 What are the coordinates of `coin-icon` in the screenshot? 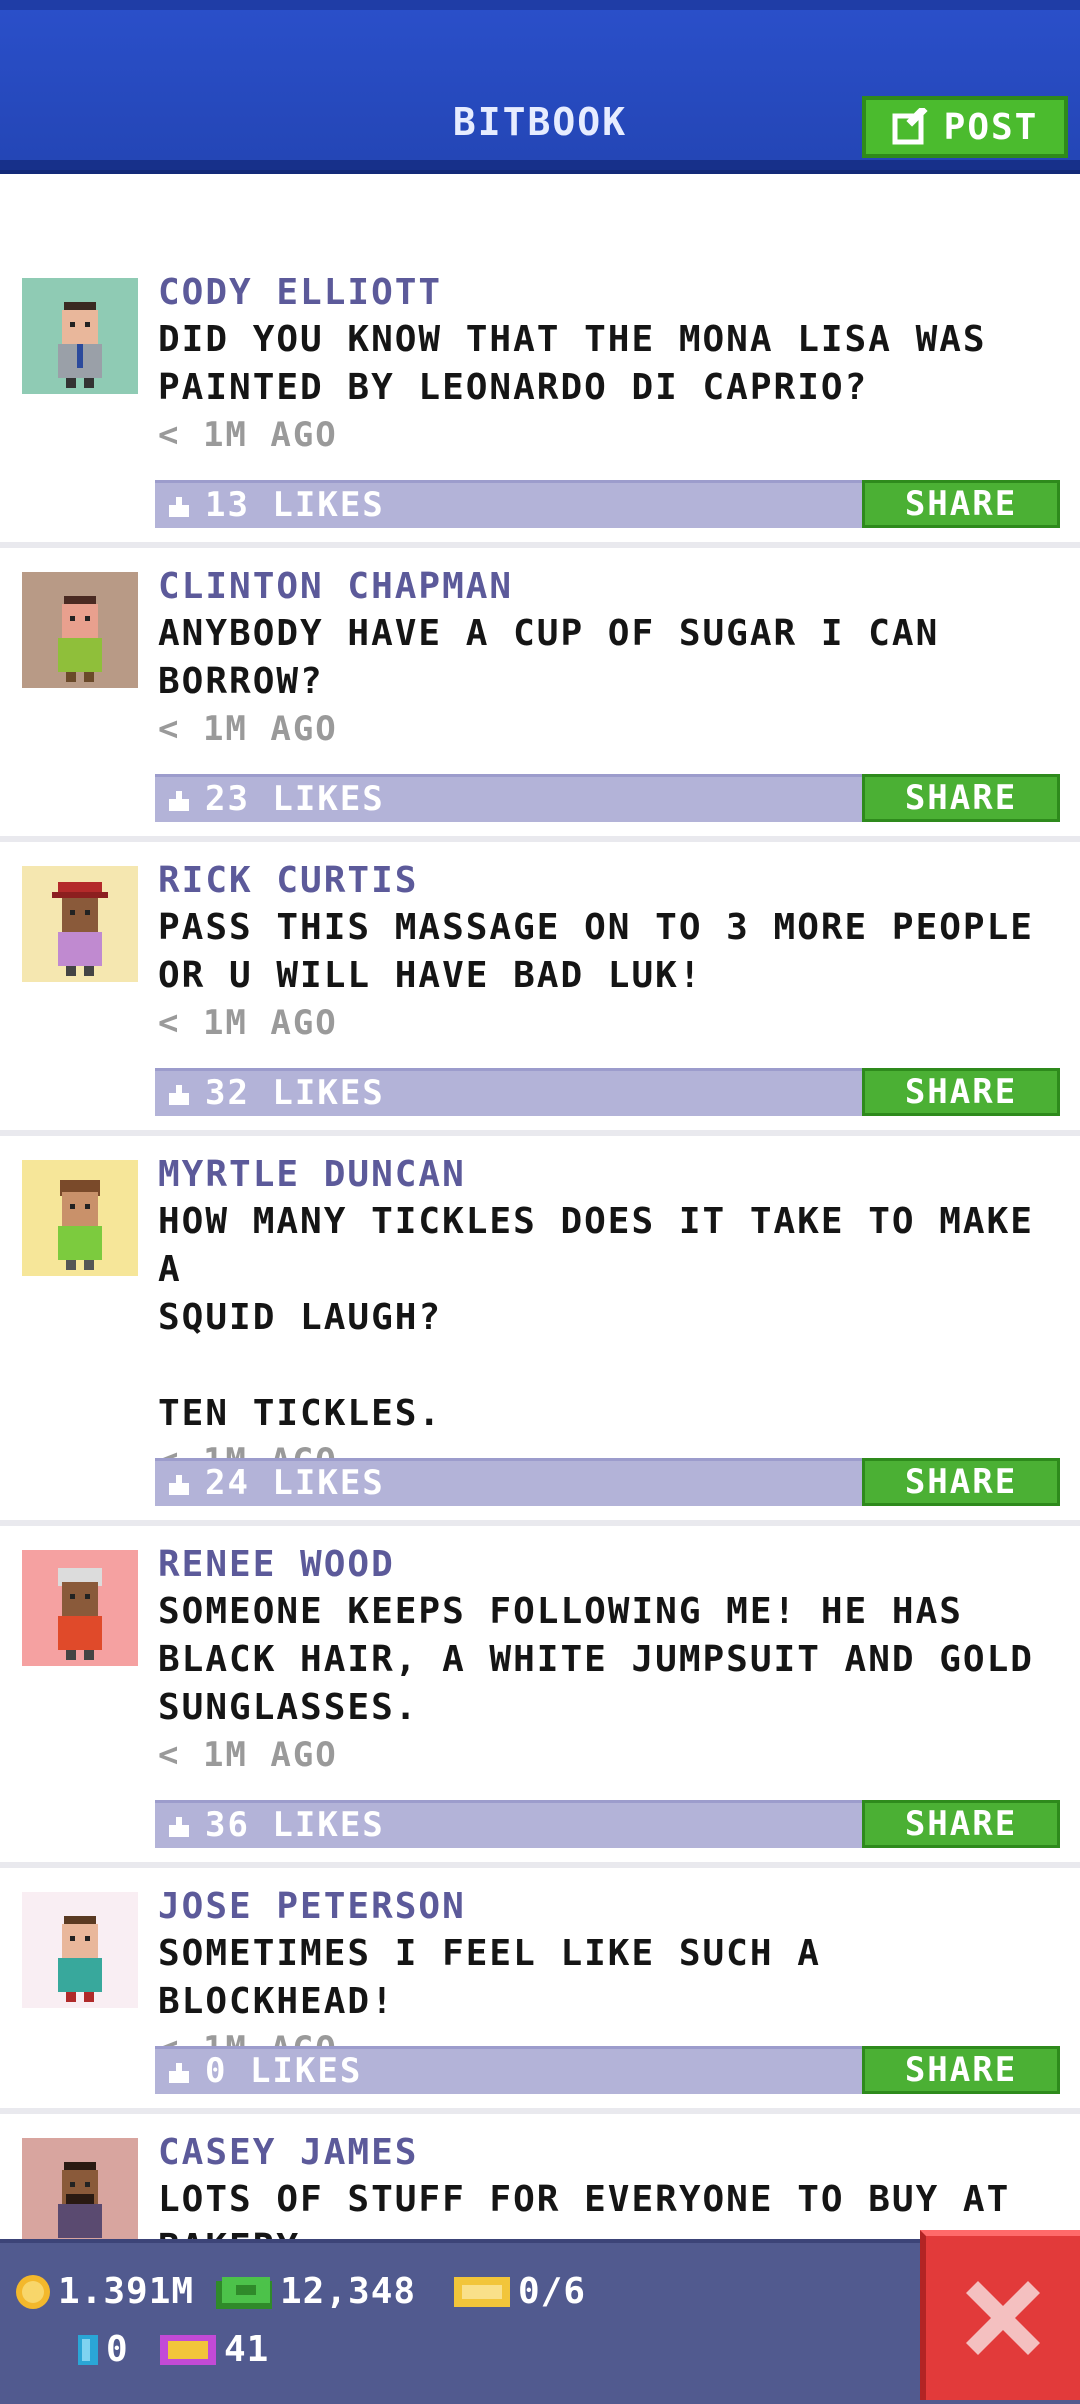 It's located at (33, 2291).